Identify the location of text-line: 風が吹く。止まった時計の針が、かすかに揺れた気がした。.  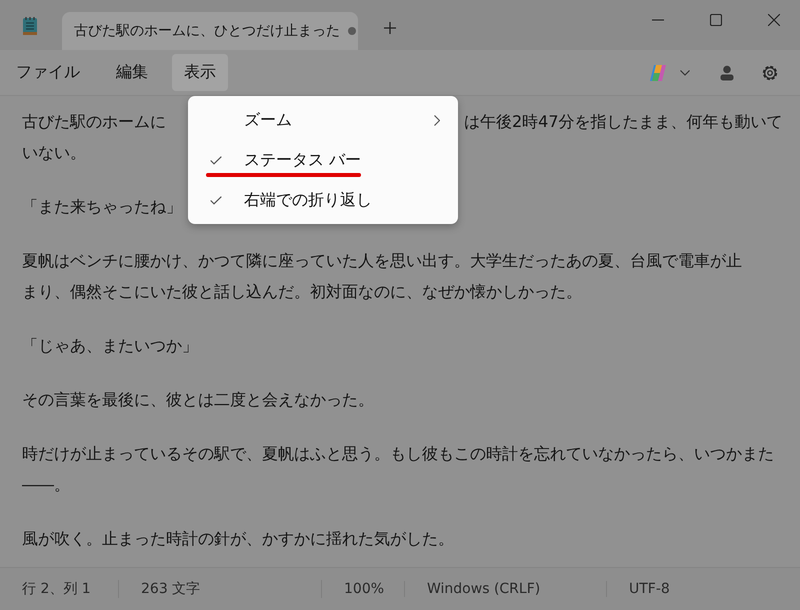
(238, 539).